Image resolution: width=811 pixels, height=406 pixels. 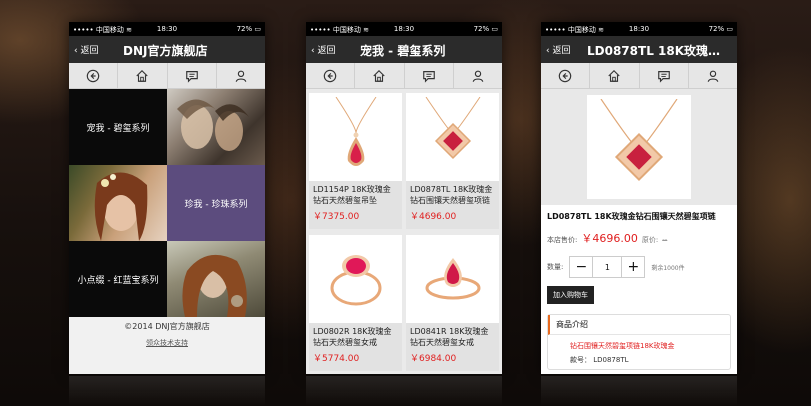 I want to click on quantity-label: 数量:, so click(x=555, y=267).